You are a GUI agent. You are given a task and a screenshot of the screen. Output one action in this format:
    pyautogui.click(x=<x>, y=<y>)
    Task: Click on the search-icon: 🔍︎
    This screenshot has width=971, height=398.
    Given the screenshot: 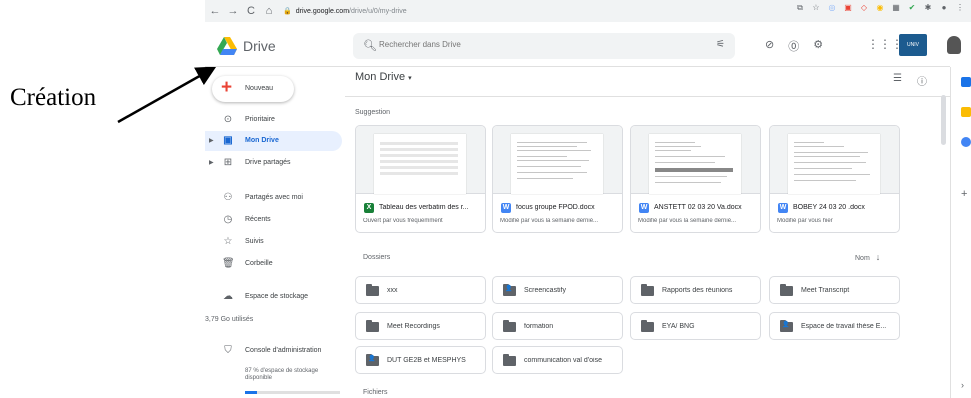 What is the action you would take?
    pyautogui.click(x=370, y=45)
    